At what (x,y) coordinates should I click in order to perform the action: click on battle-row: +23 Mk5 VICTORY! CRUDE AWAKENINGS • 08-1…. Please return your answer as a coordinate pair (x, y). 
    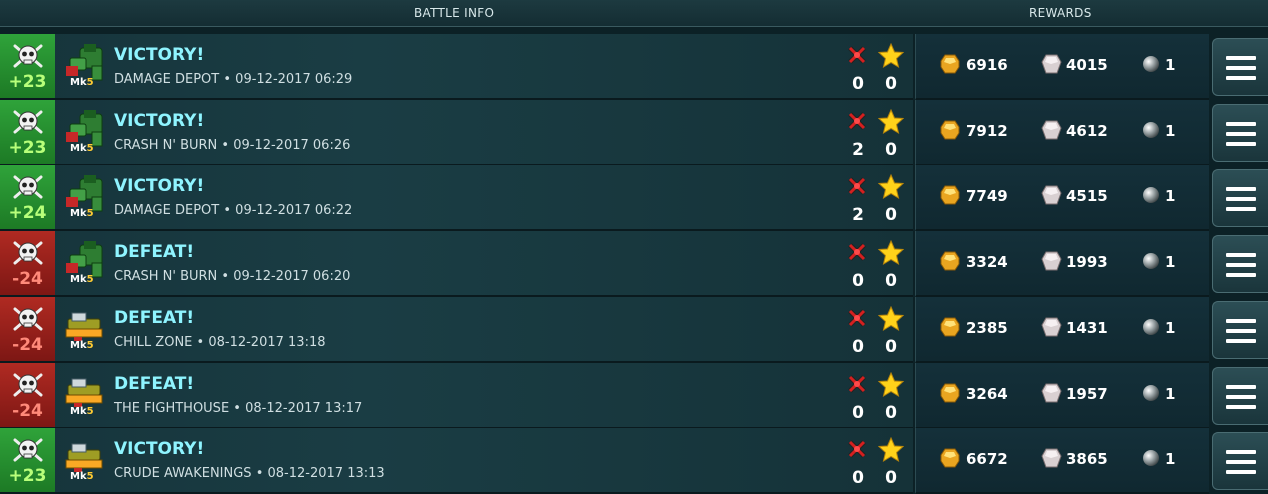
    Looking at the image, I should click on (634, 461).